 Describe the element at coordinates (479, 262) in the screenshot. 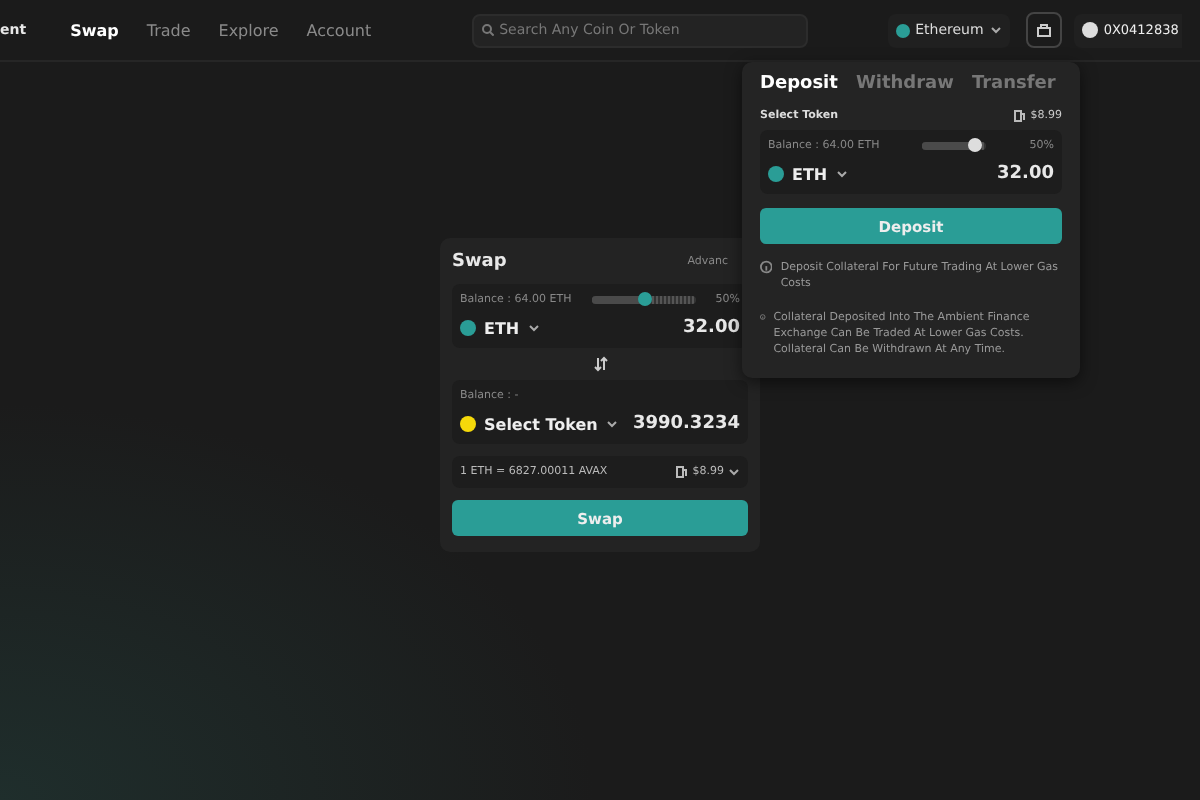

I see `card-title: Swap` at that location.